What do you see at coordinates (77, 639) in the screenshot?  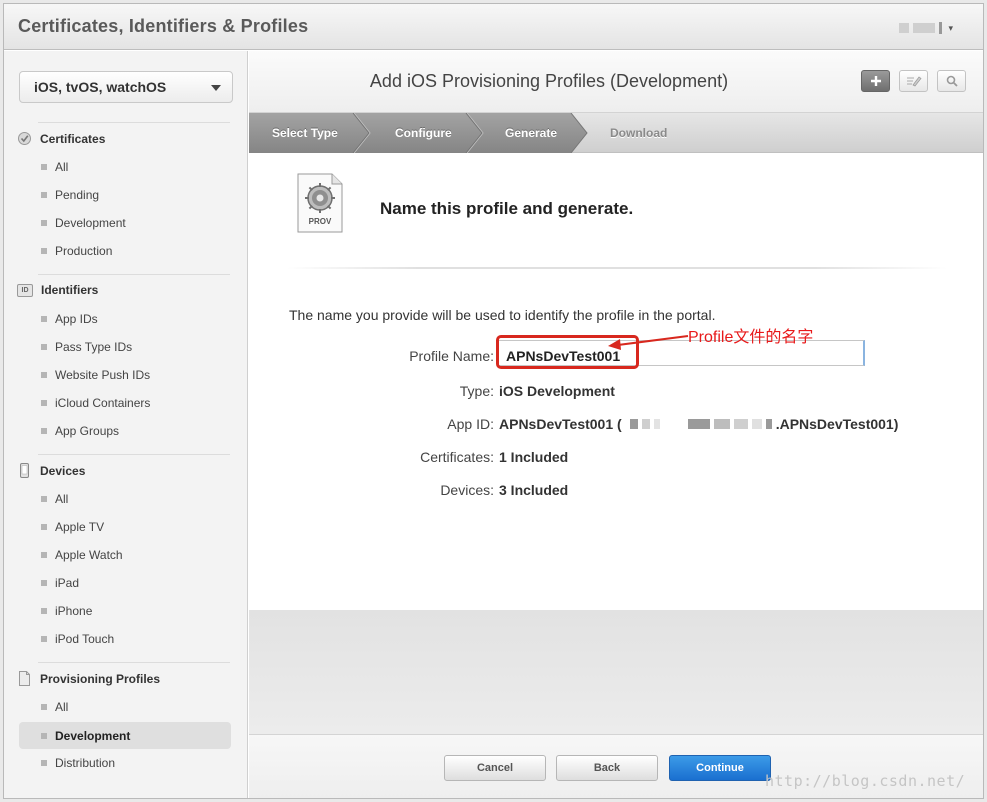 I see `sidebar-item-ipod-touch: iPod Touch` at bounding box center [77, 639].